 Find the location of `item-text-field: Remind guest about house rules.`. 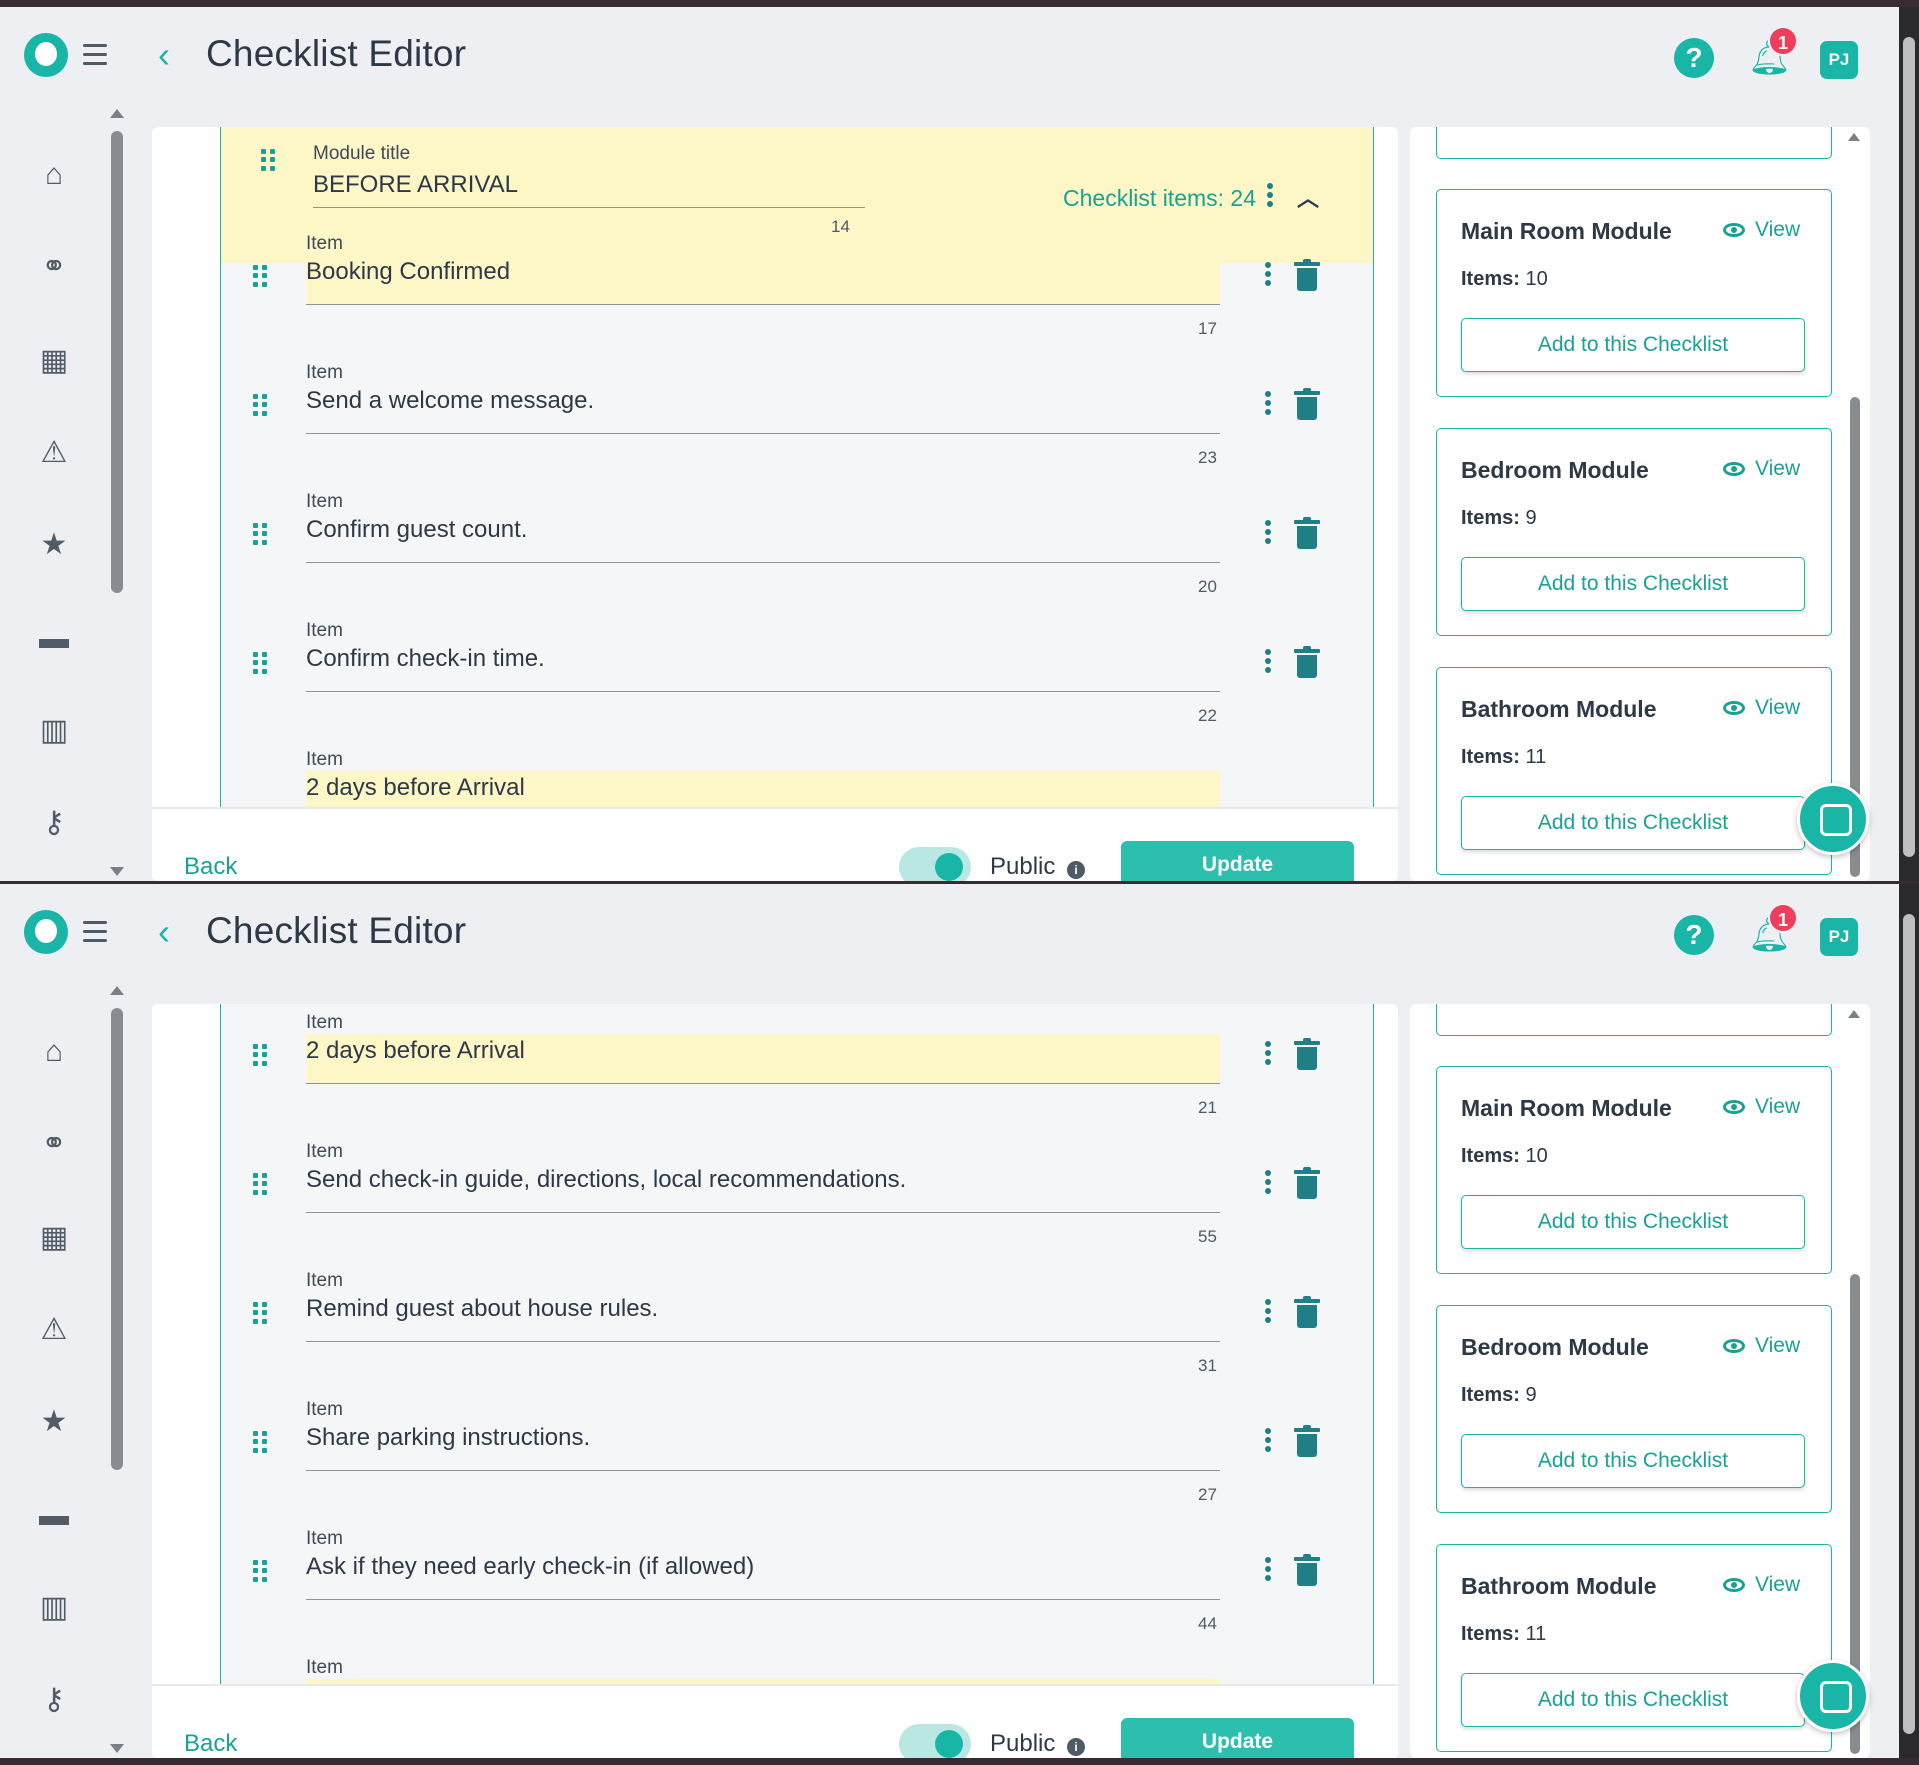

item-text-field: Remind guest about house rules. is located at coordinates (763, 1317).